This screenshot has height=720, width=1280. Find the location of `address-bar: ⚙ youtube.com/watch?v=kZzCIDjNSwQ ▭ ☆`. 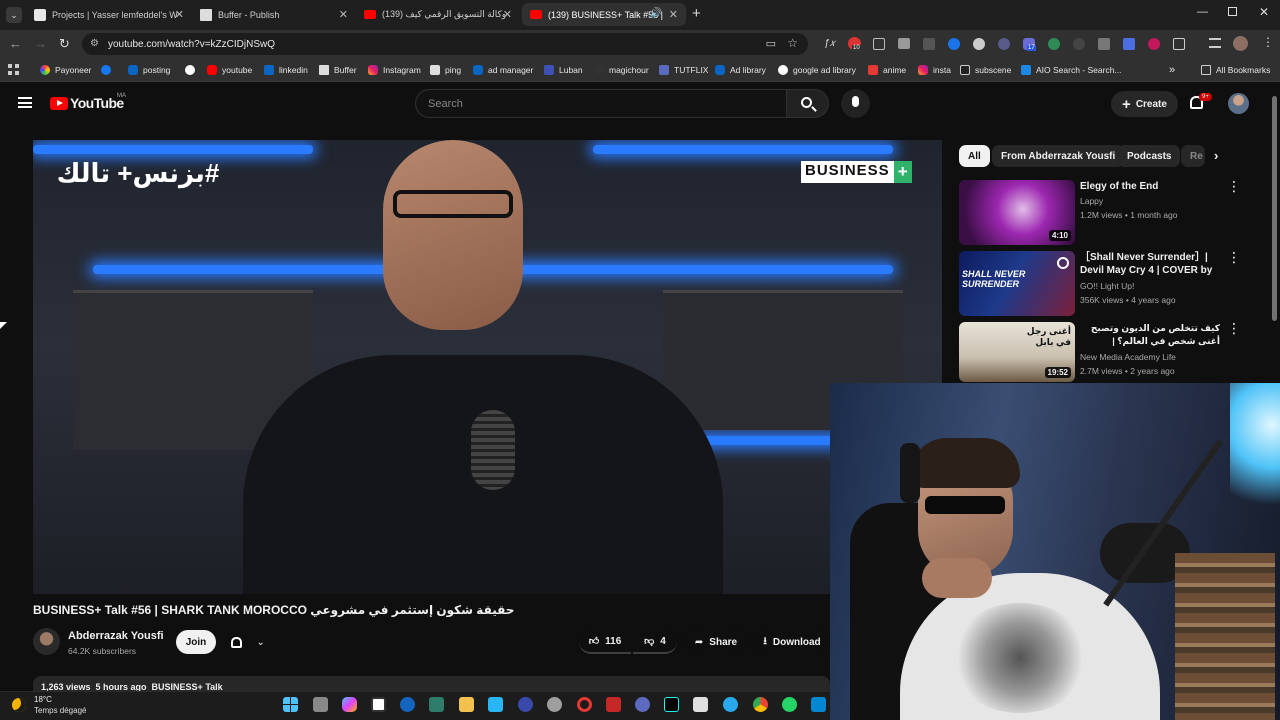

address-bar: ⚙ youtube.com/watch?v=kZzCIDjNSwQ ▭ ☆ is located at coordinates (445, 44).